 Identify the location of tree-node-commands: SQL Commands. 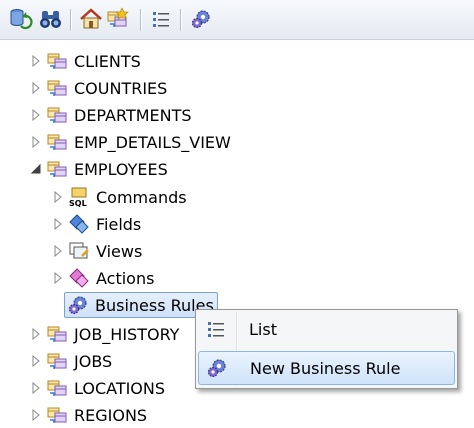
(119, 197).